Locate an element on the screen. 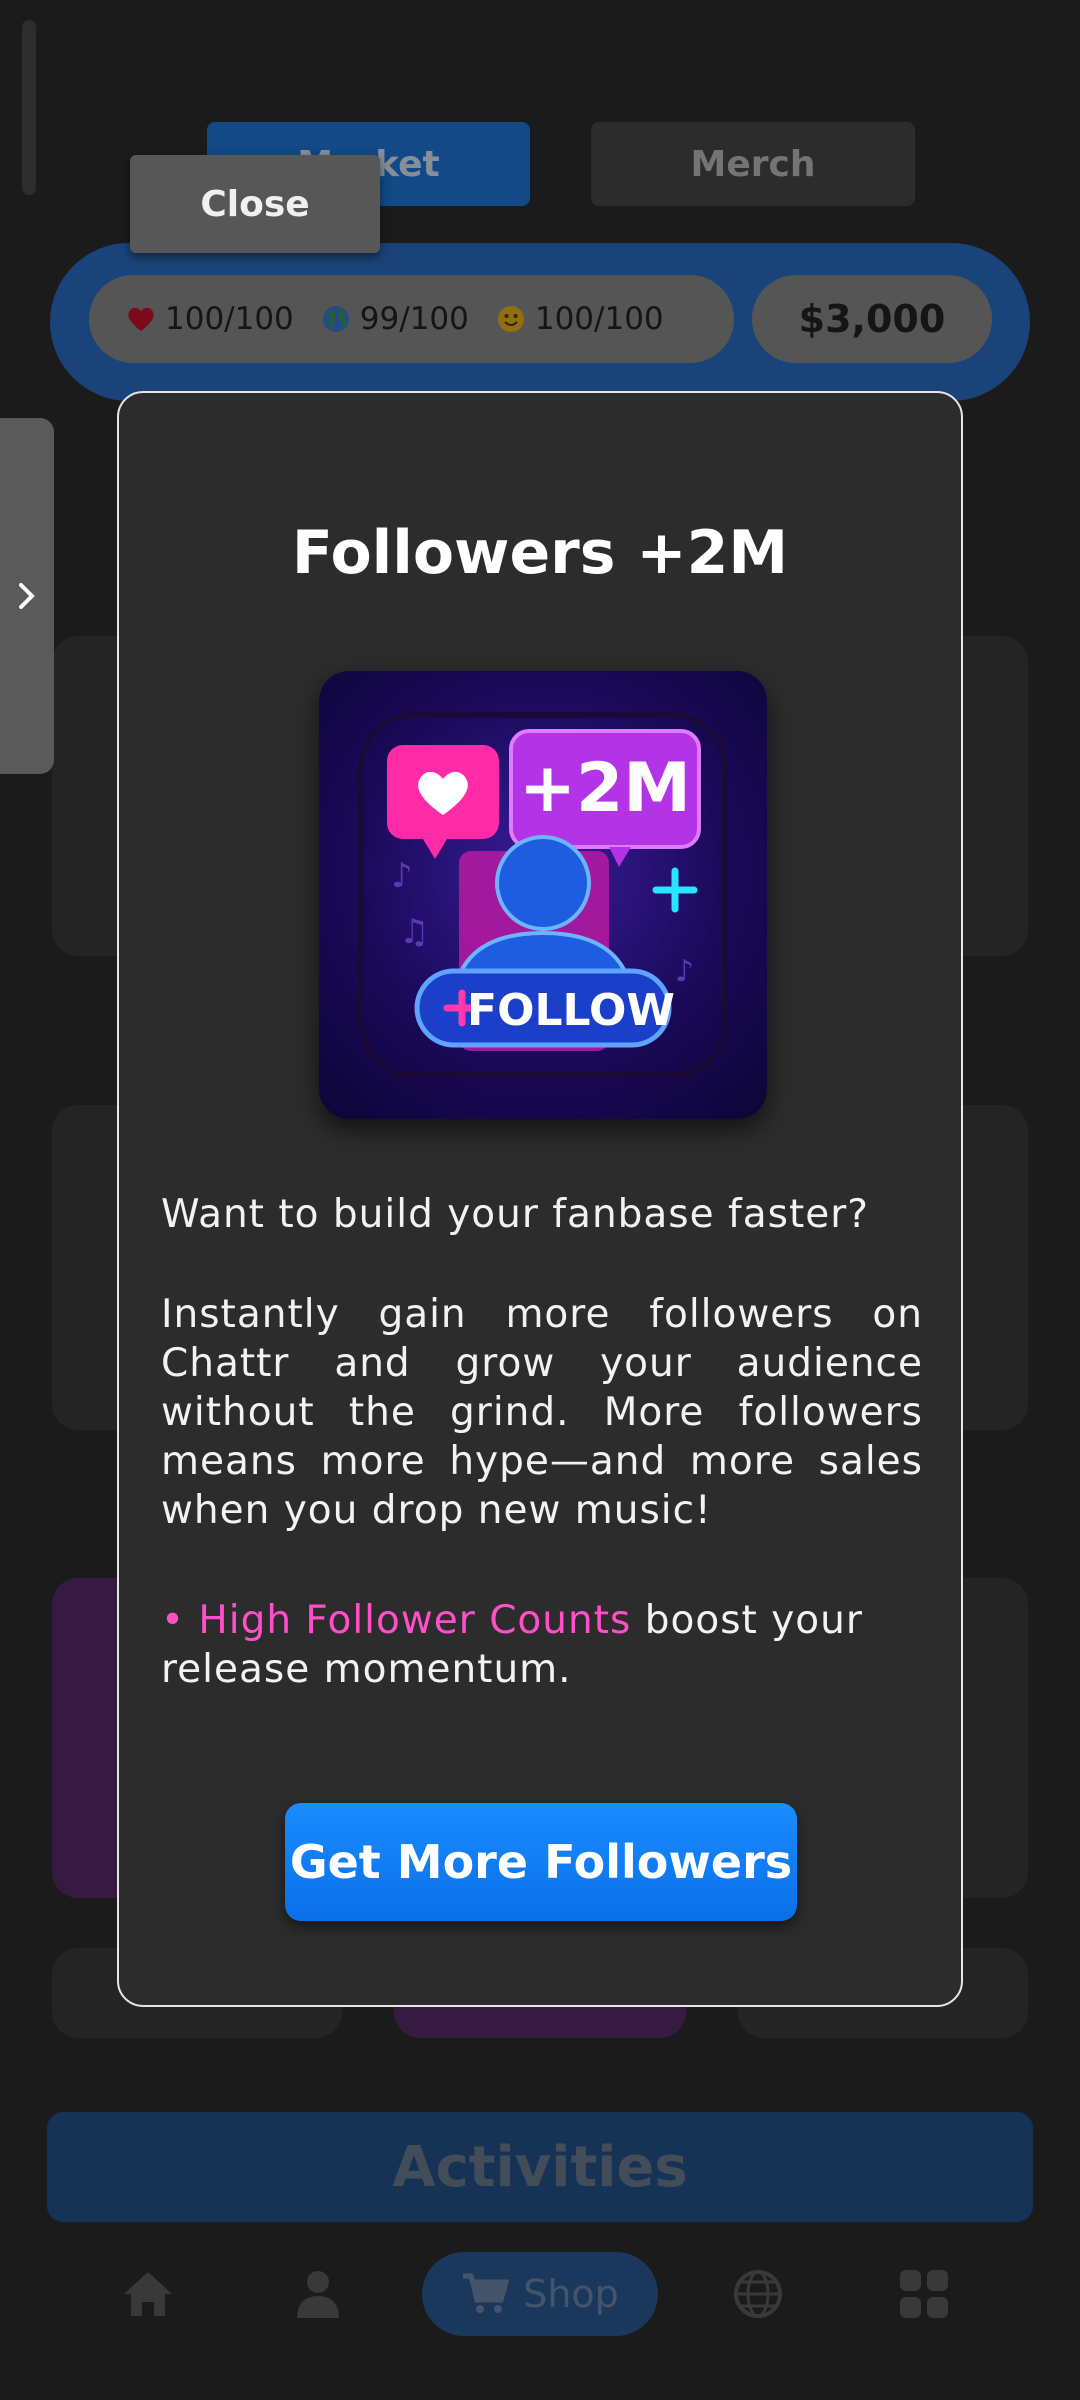  hero-follow-text: FOLLOW is located at coordinates (571, 1010).